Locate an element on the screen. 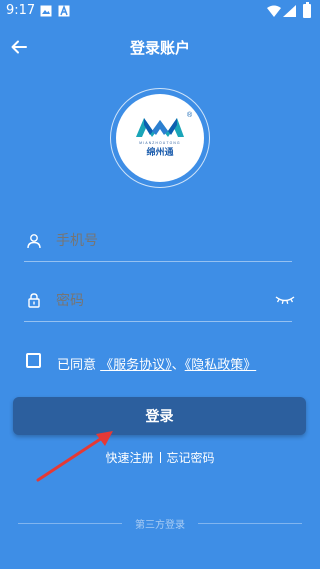 Image resolution: width=320 pixels, height=569 pixels. privacy-policy-link: 《隐私政策》 is located at coordinates (221, 365).